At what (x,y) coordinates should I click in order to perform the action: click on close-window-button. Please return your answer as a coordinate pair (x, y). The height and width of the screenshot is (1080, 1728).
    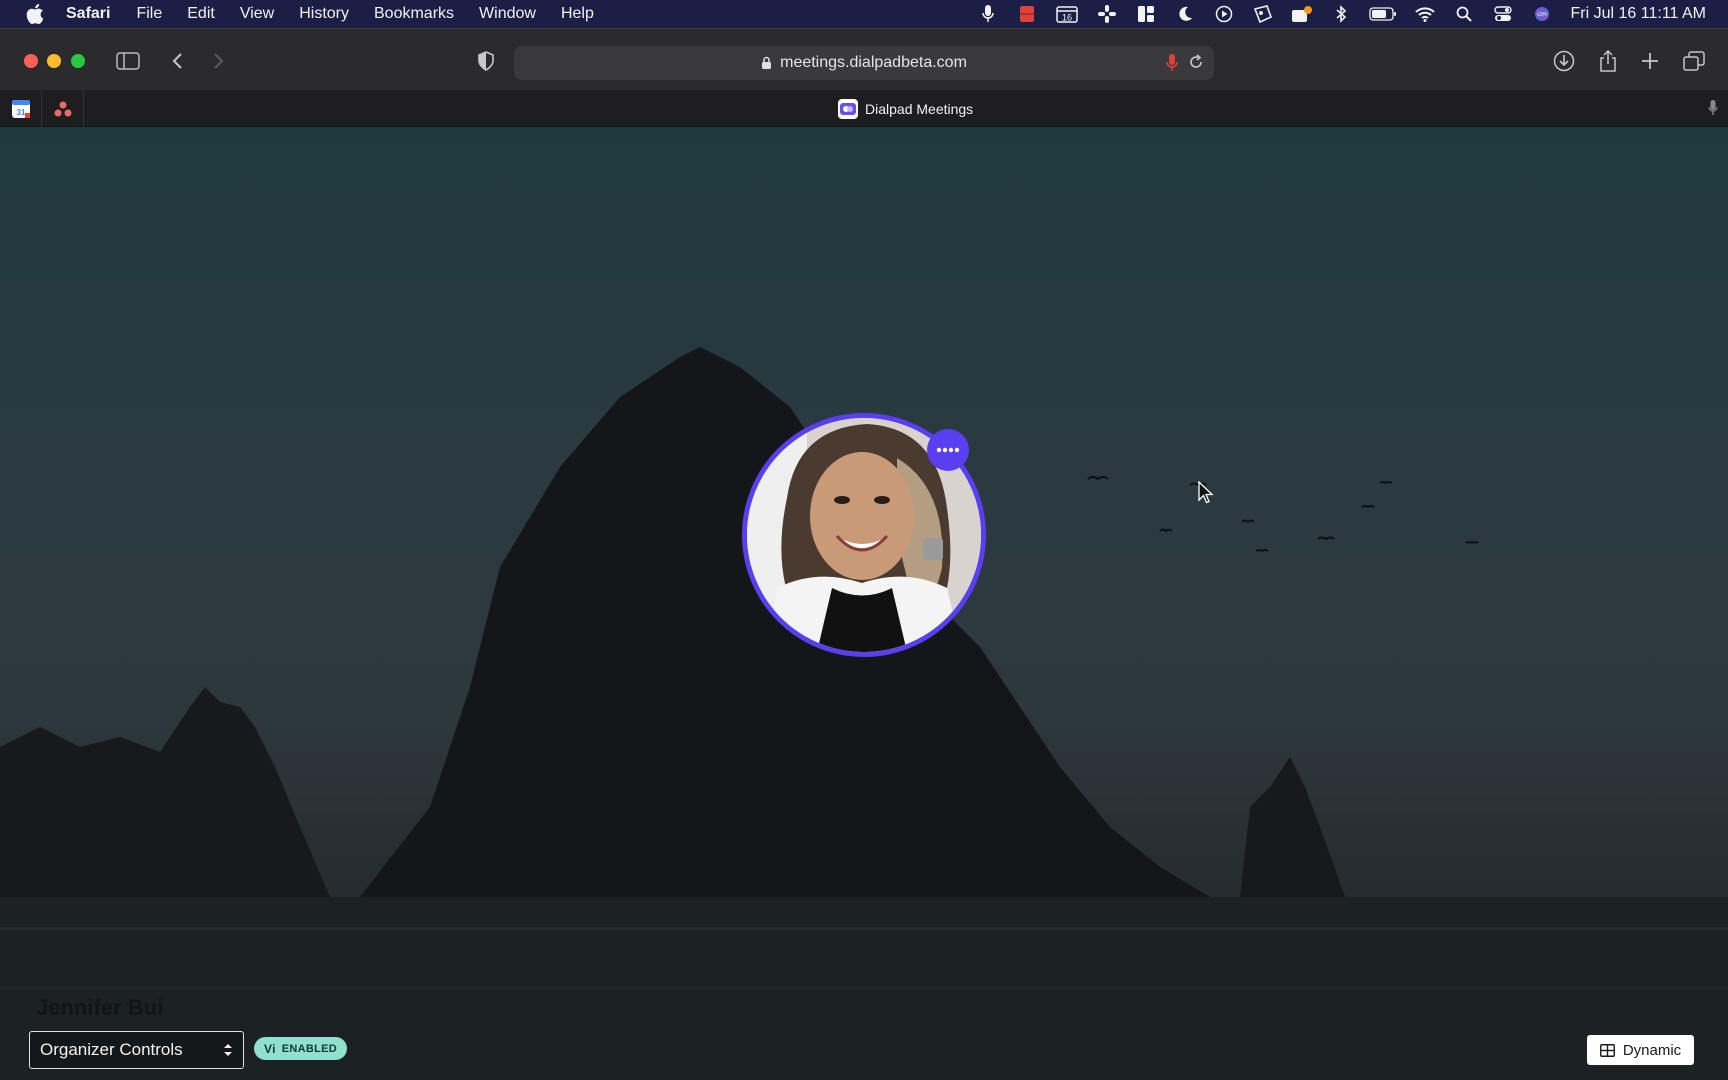
    Looking at the image, I should click on (31, 61).